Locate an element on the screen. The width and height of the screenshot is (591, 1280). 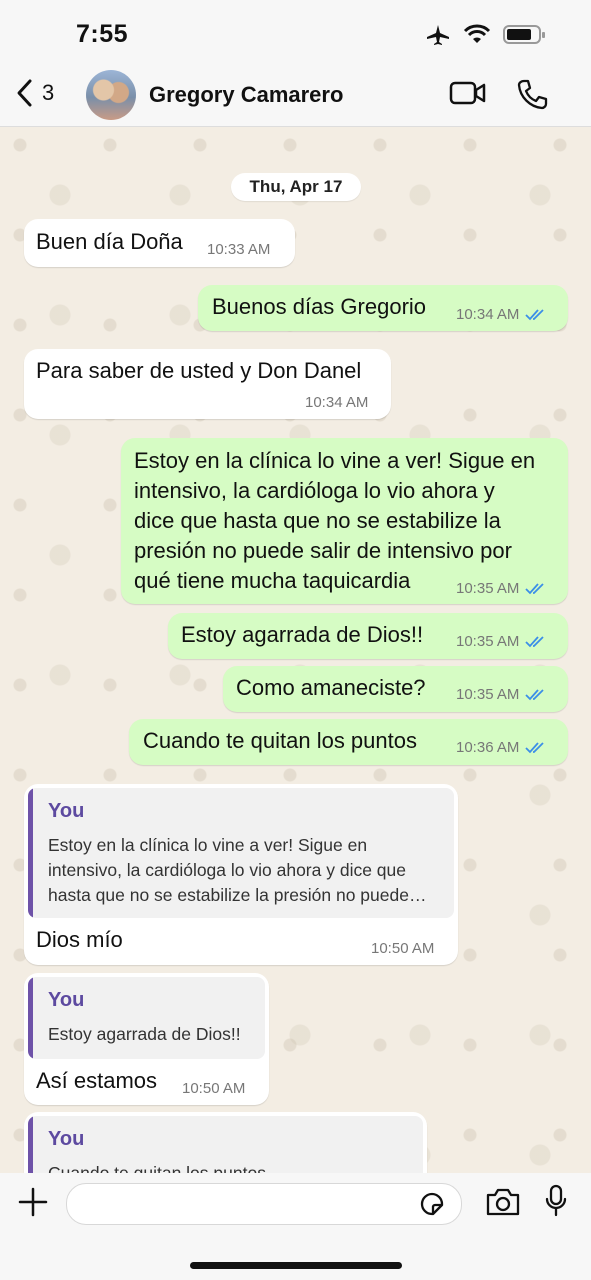
microphone-icon is located at coordinates (556, 1201).